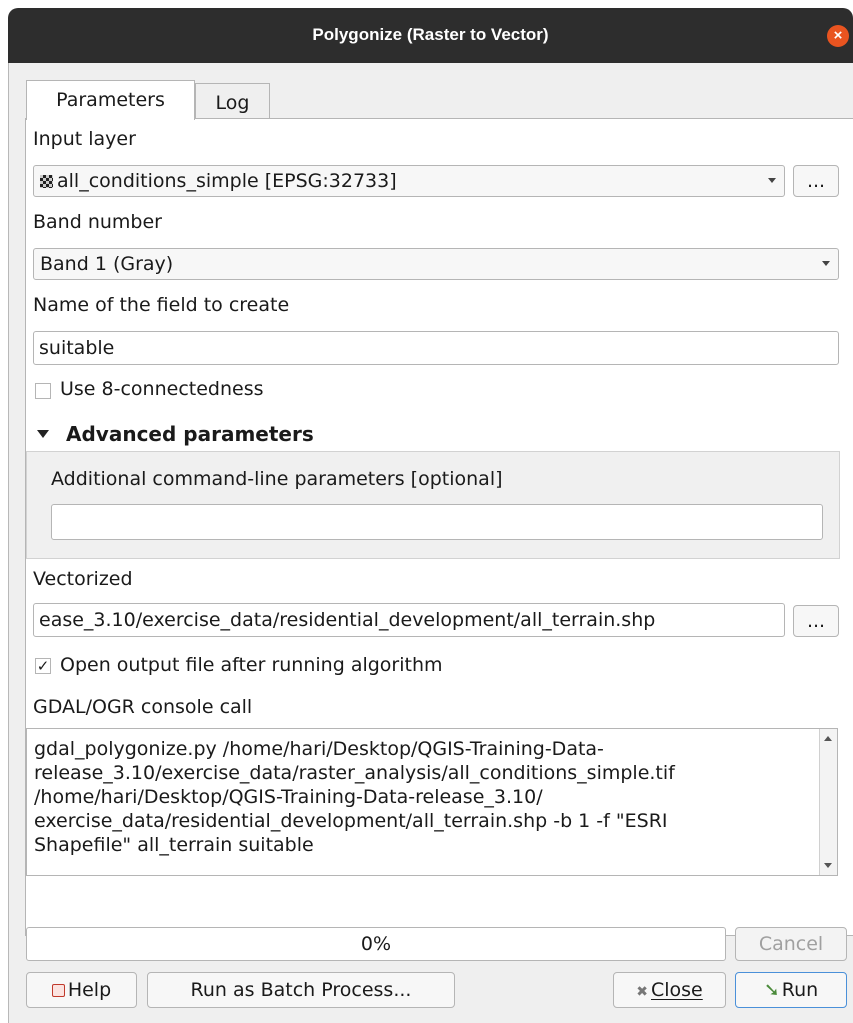  Describe the element at coordinates (174, 845) in the screenshot. I see `console-line: Shapefile" all_terrain suitable` at that location.